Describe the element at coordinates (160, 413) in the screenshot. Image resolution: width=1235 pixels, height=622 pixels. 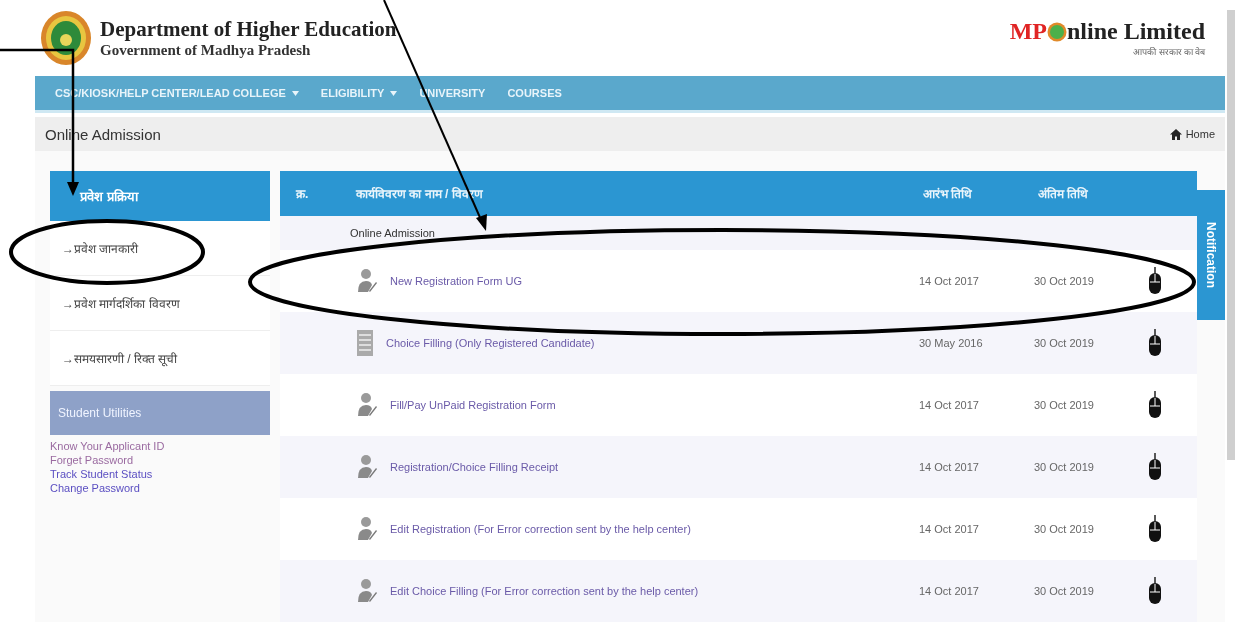
I see `utilities-header: Student Utilities` at that location.